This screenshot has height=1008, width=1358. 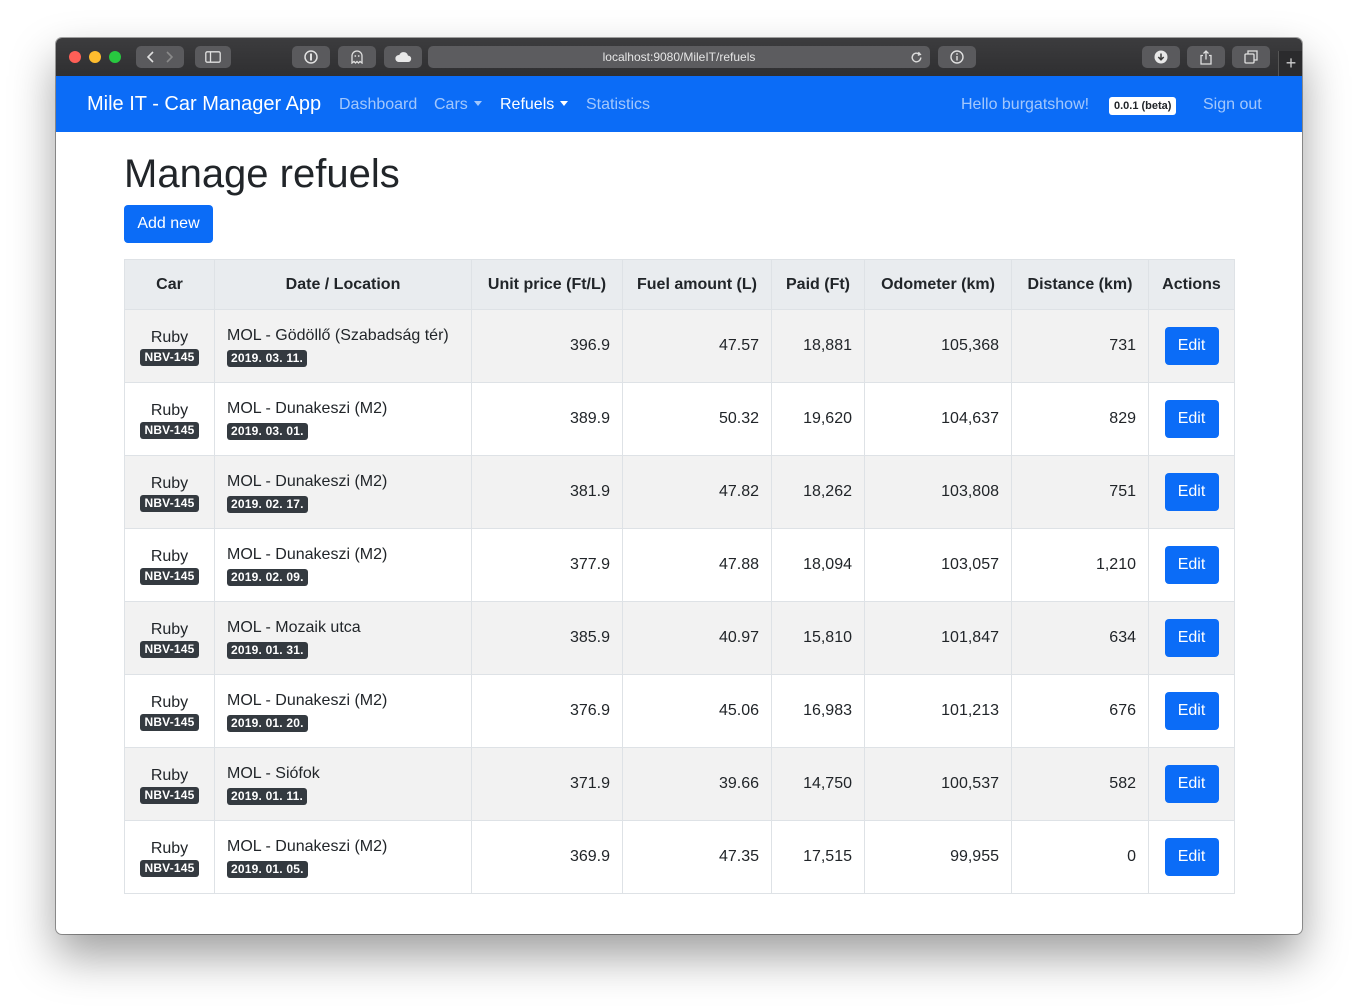 I want to click on date-location-cell: MOL - Mozaik utca 2019. 01. 31., so click(x=343, y=638).